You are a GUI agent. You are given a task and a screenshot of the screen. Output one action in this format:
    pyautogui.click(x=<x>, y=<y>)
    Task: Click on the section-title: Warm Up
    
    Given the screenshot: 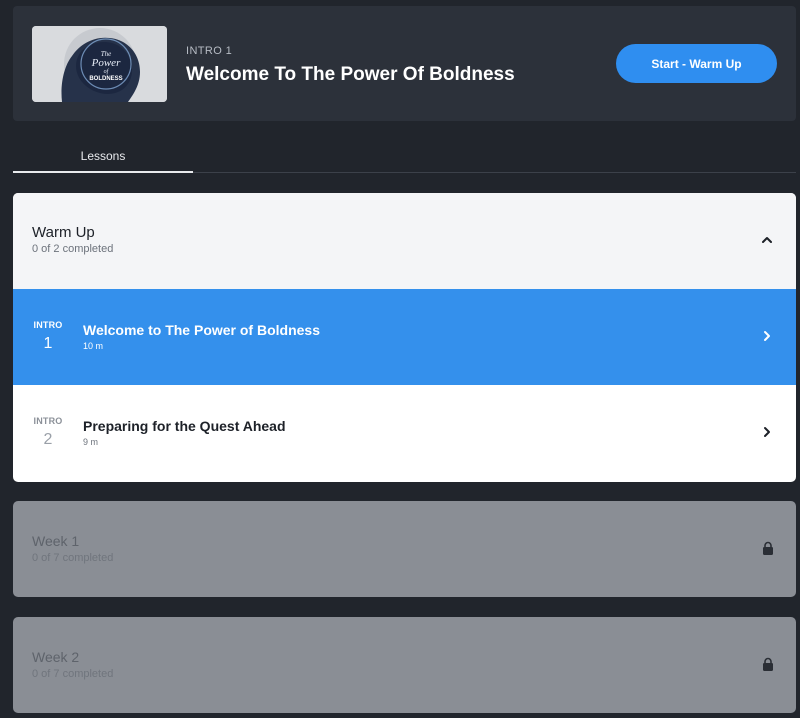 What is the action you would take?
    pyautogui.click(x=63, y=232)
    